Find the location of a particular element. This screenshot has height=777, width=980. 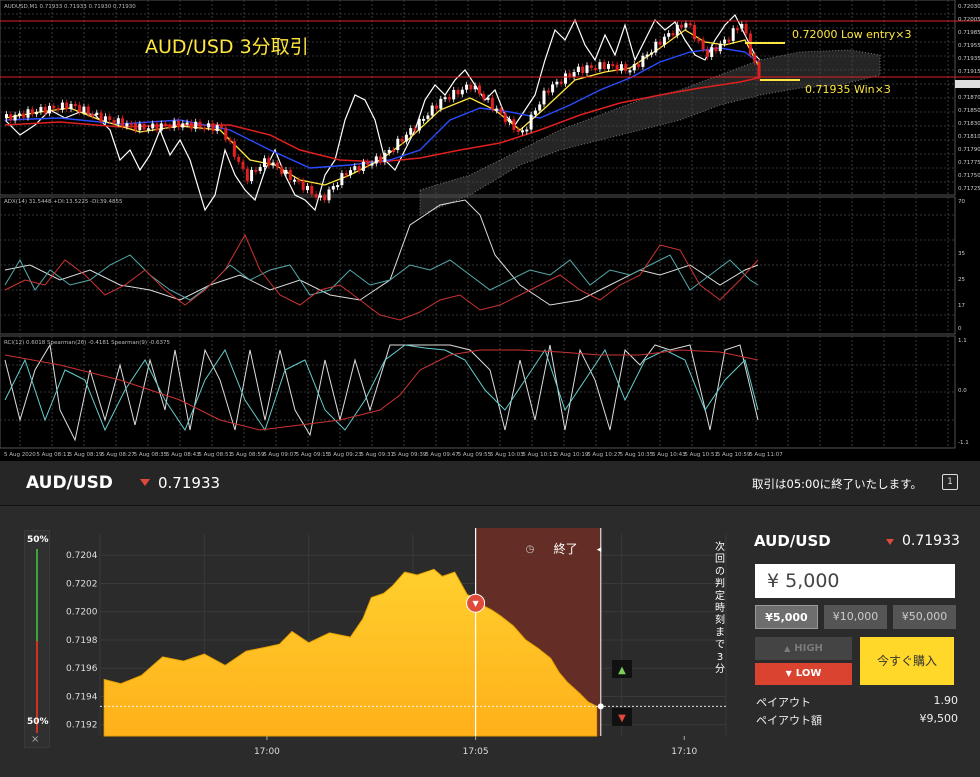

high-button: ▲ HIGH is located at coordinates (803, 648).